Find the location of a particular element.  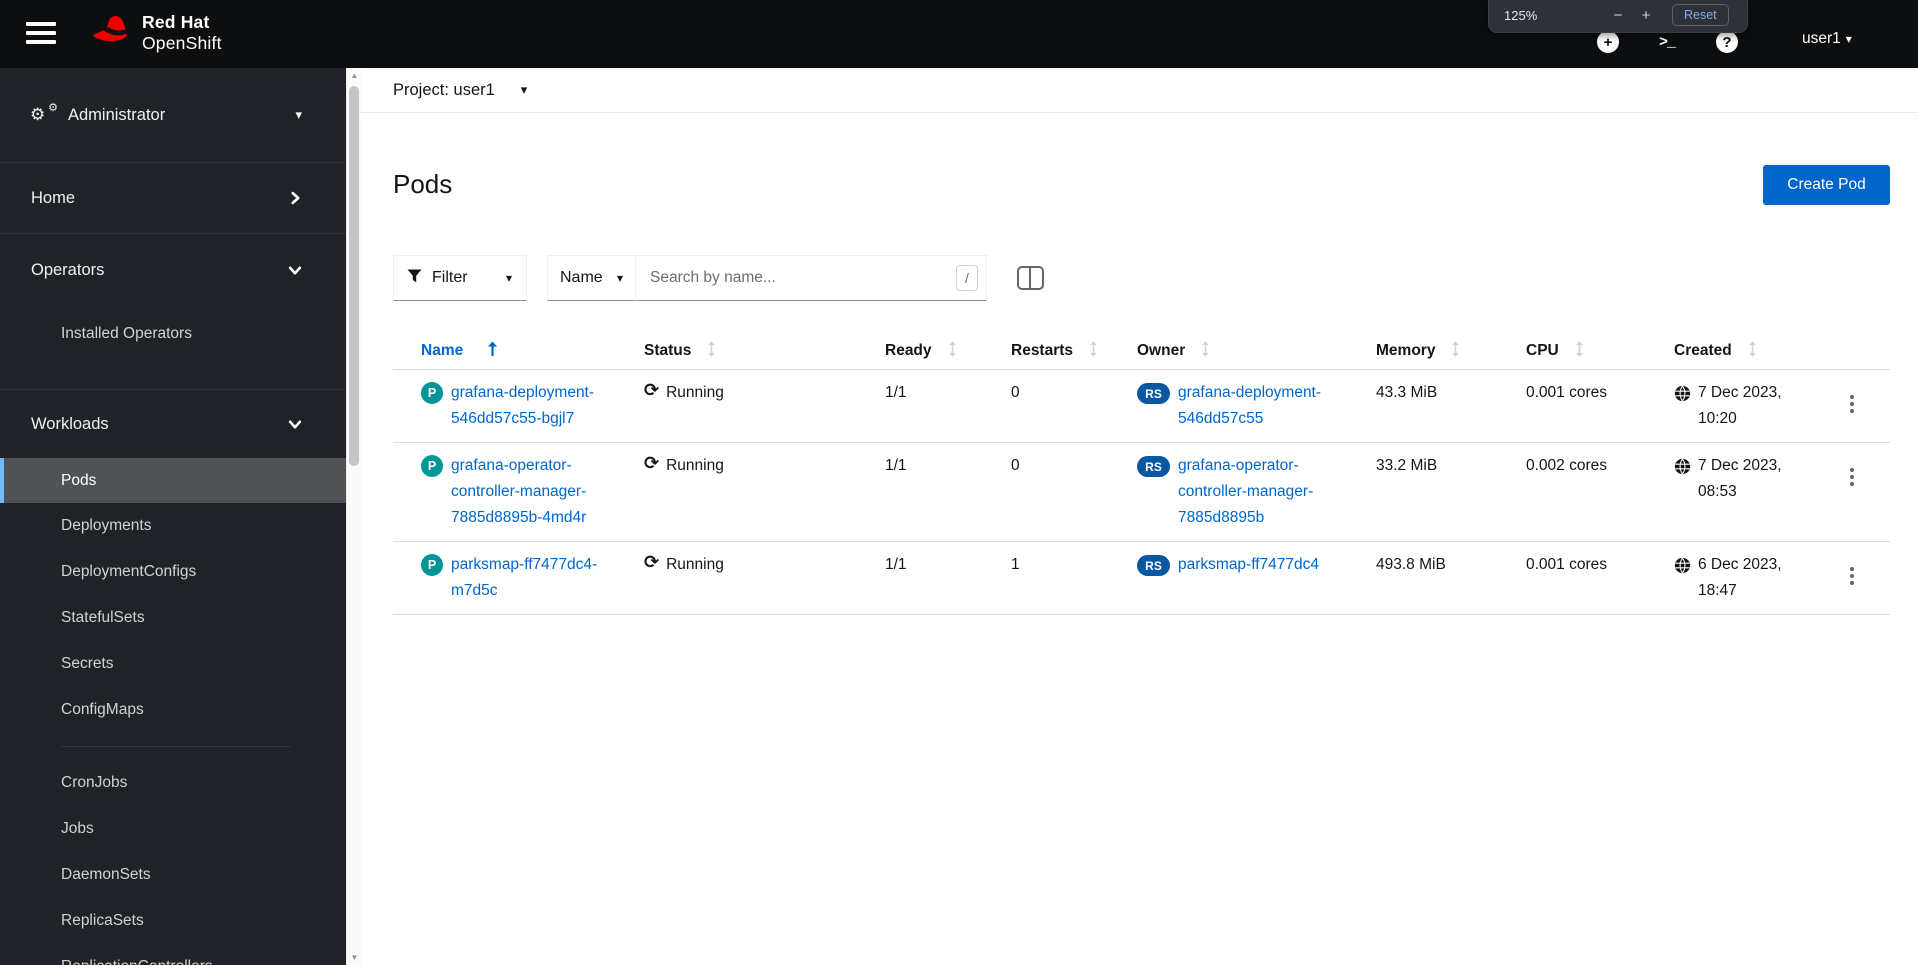

restarts-value: 0 is located at coordinates (1015, 465).